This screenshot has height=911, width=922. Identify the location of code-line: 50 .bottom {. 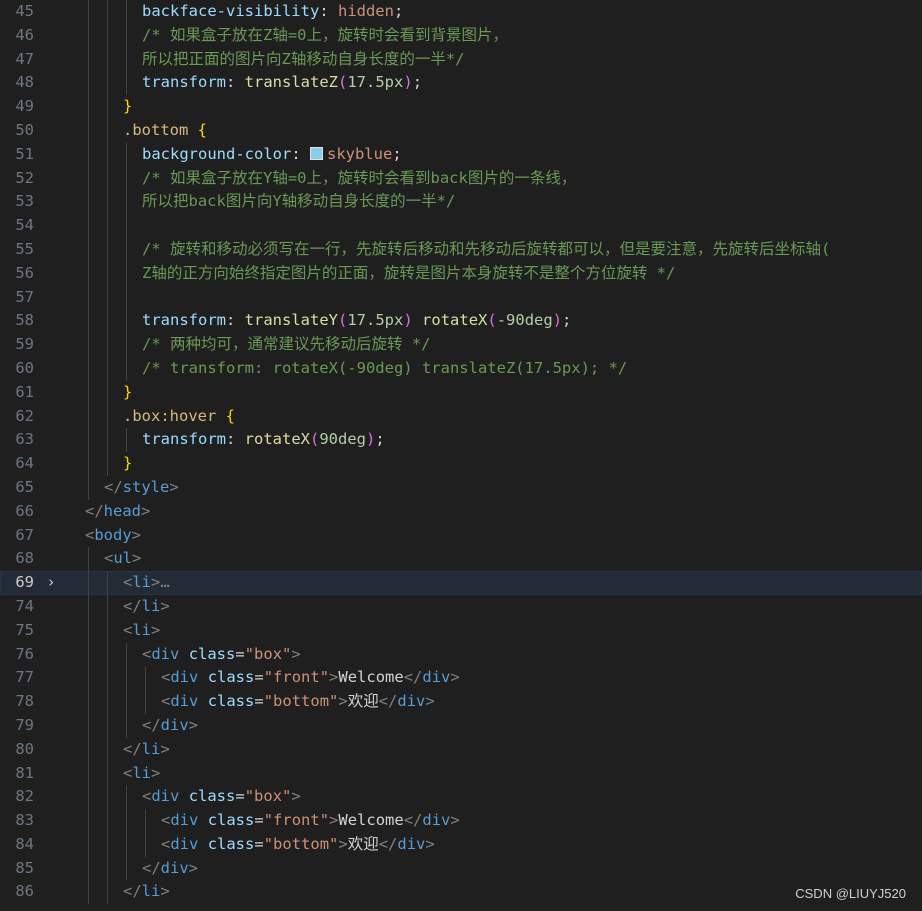
(461, 130).